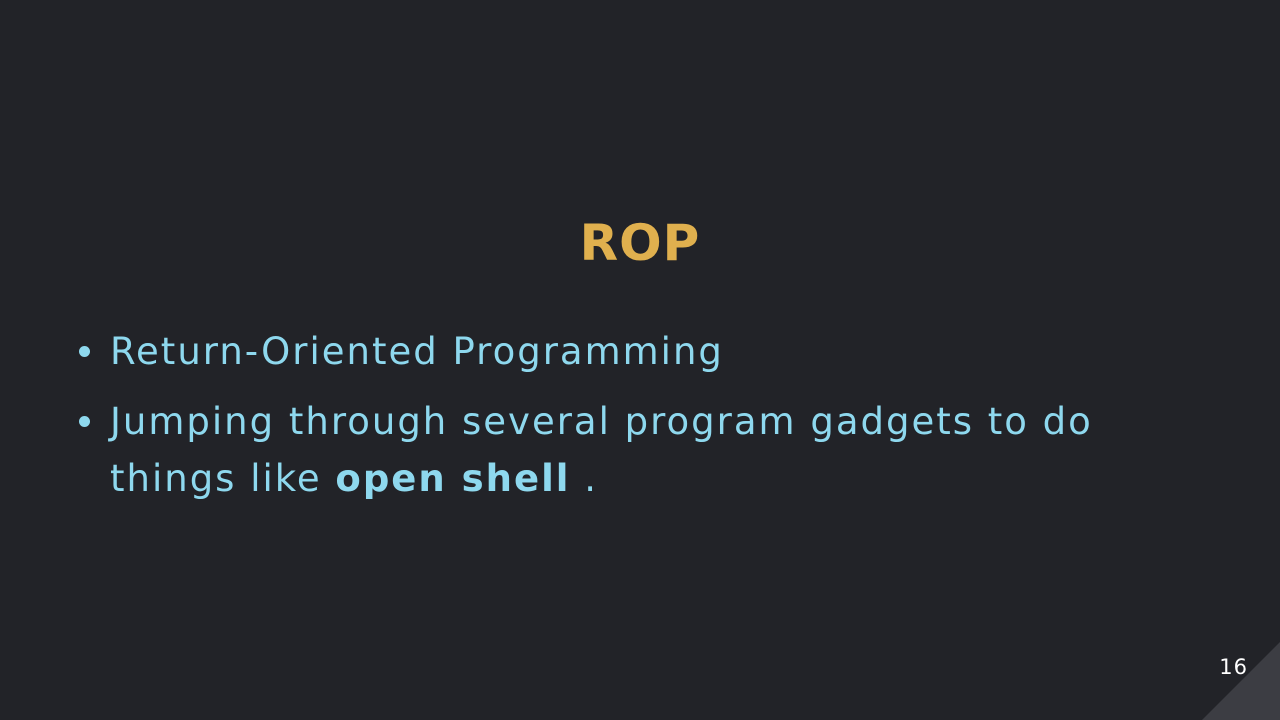 Image resolution: width=1280 pixels, height=720 pixels. I want to click on bullet-text: Return-Oriented Programming, so click(417, 351).